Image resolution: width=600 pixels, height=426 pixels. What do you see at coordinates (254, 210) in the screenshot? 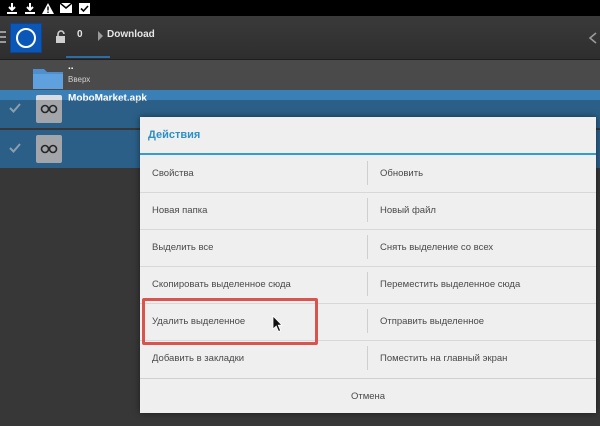
I see `action-new-folder: Новая папка` at bounding box center [254, 210].